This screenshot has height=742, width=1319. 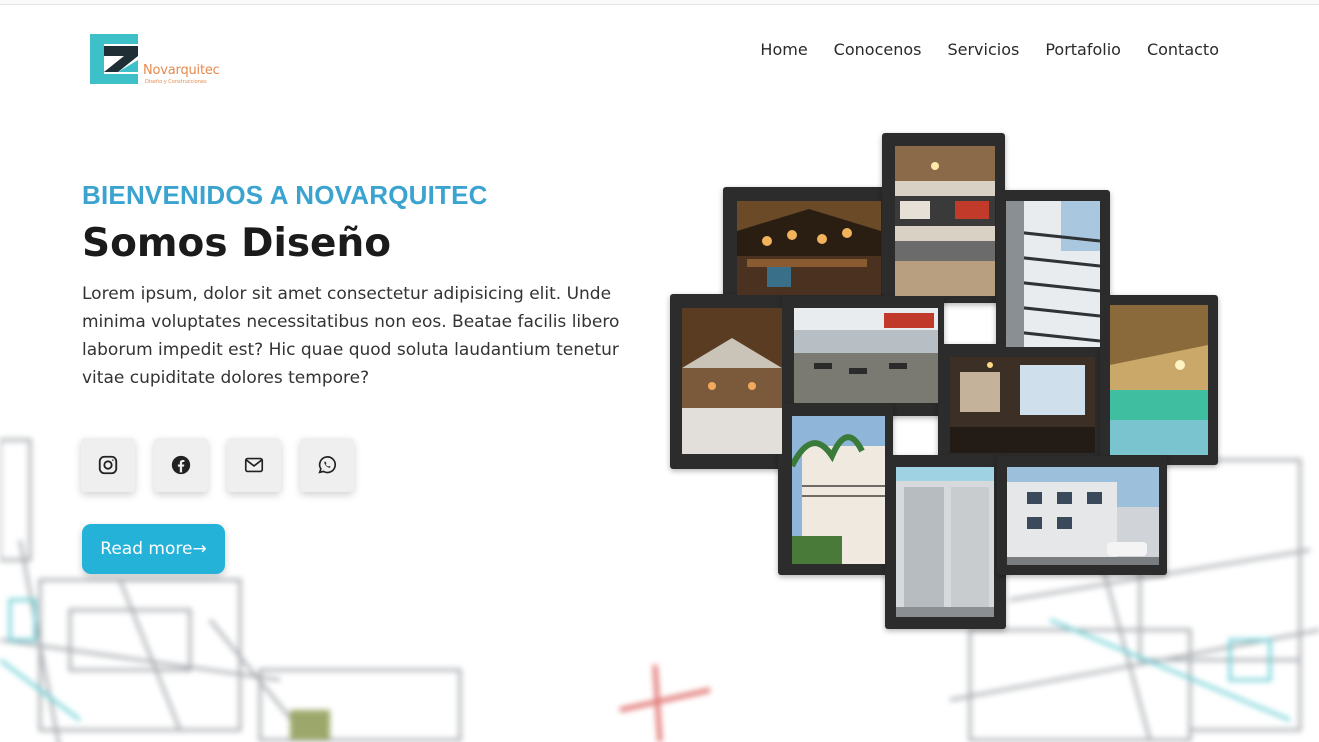 What do you see at coordinates (1183, 49) in the screenshot?
I see `nav-contacto: Contacto` at bounding box center [1183, 49].